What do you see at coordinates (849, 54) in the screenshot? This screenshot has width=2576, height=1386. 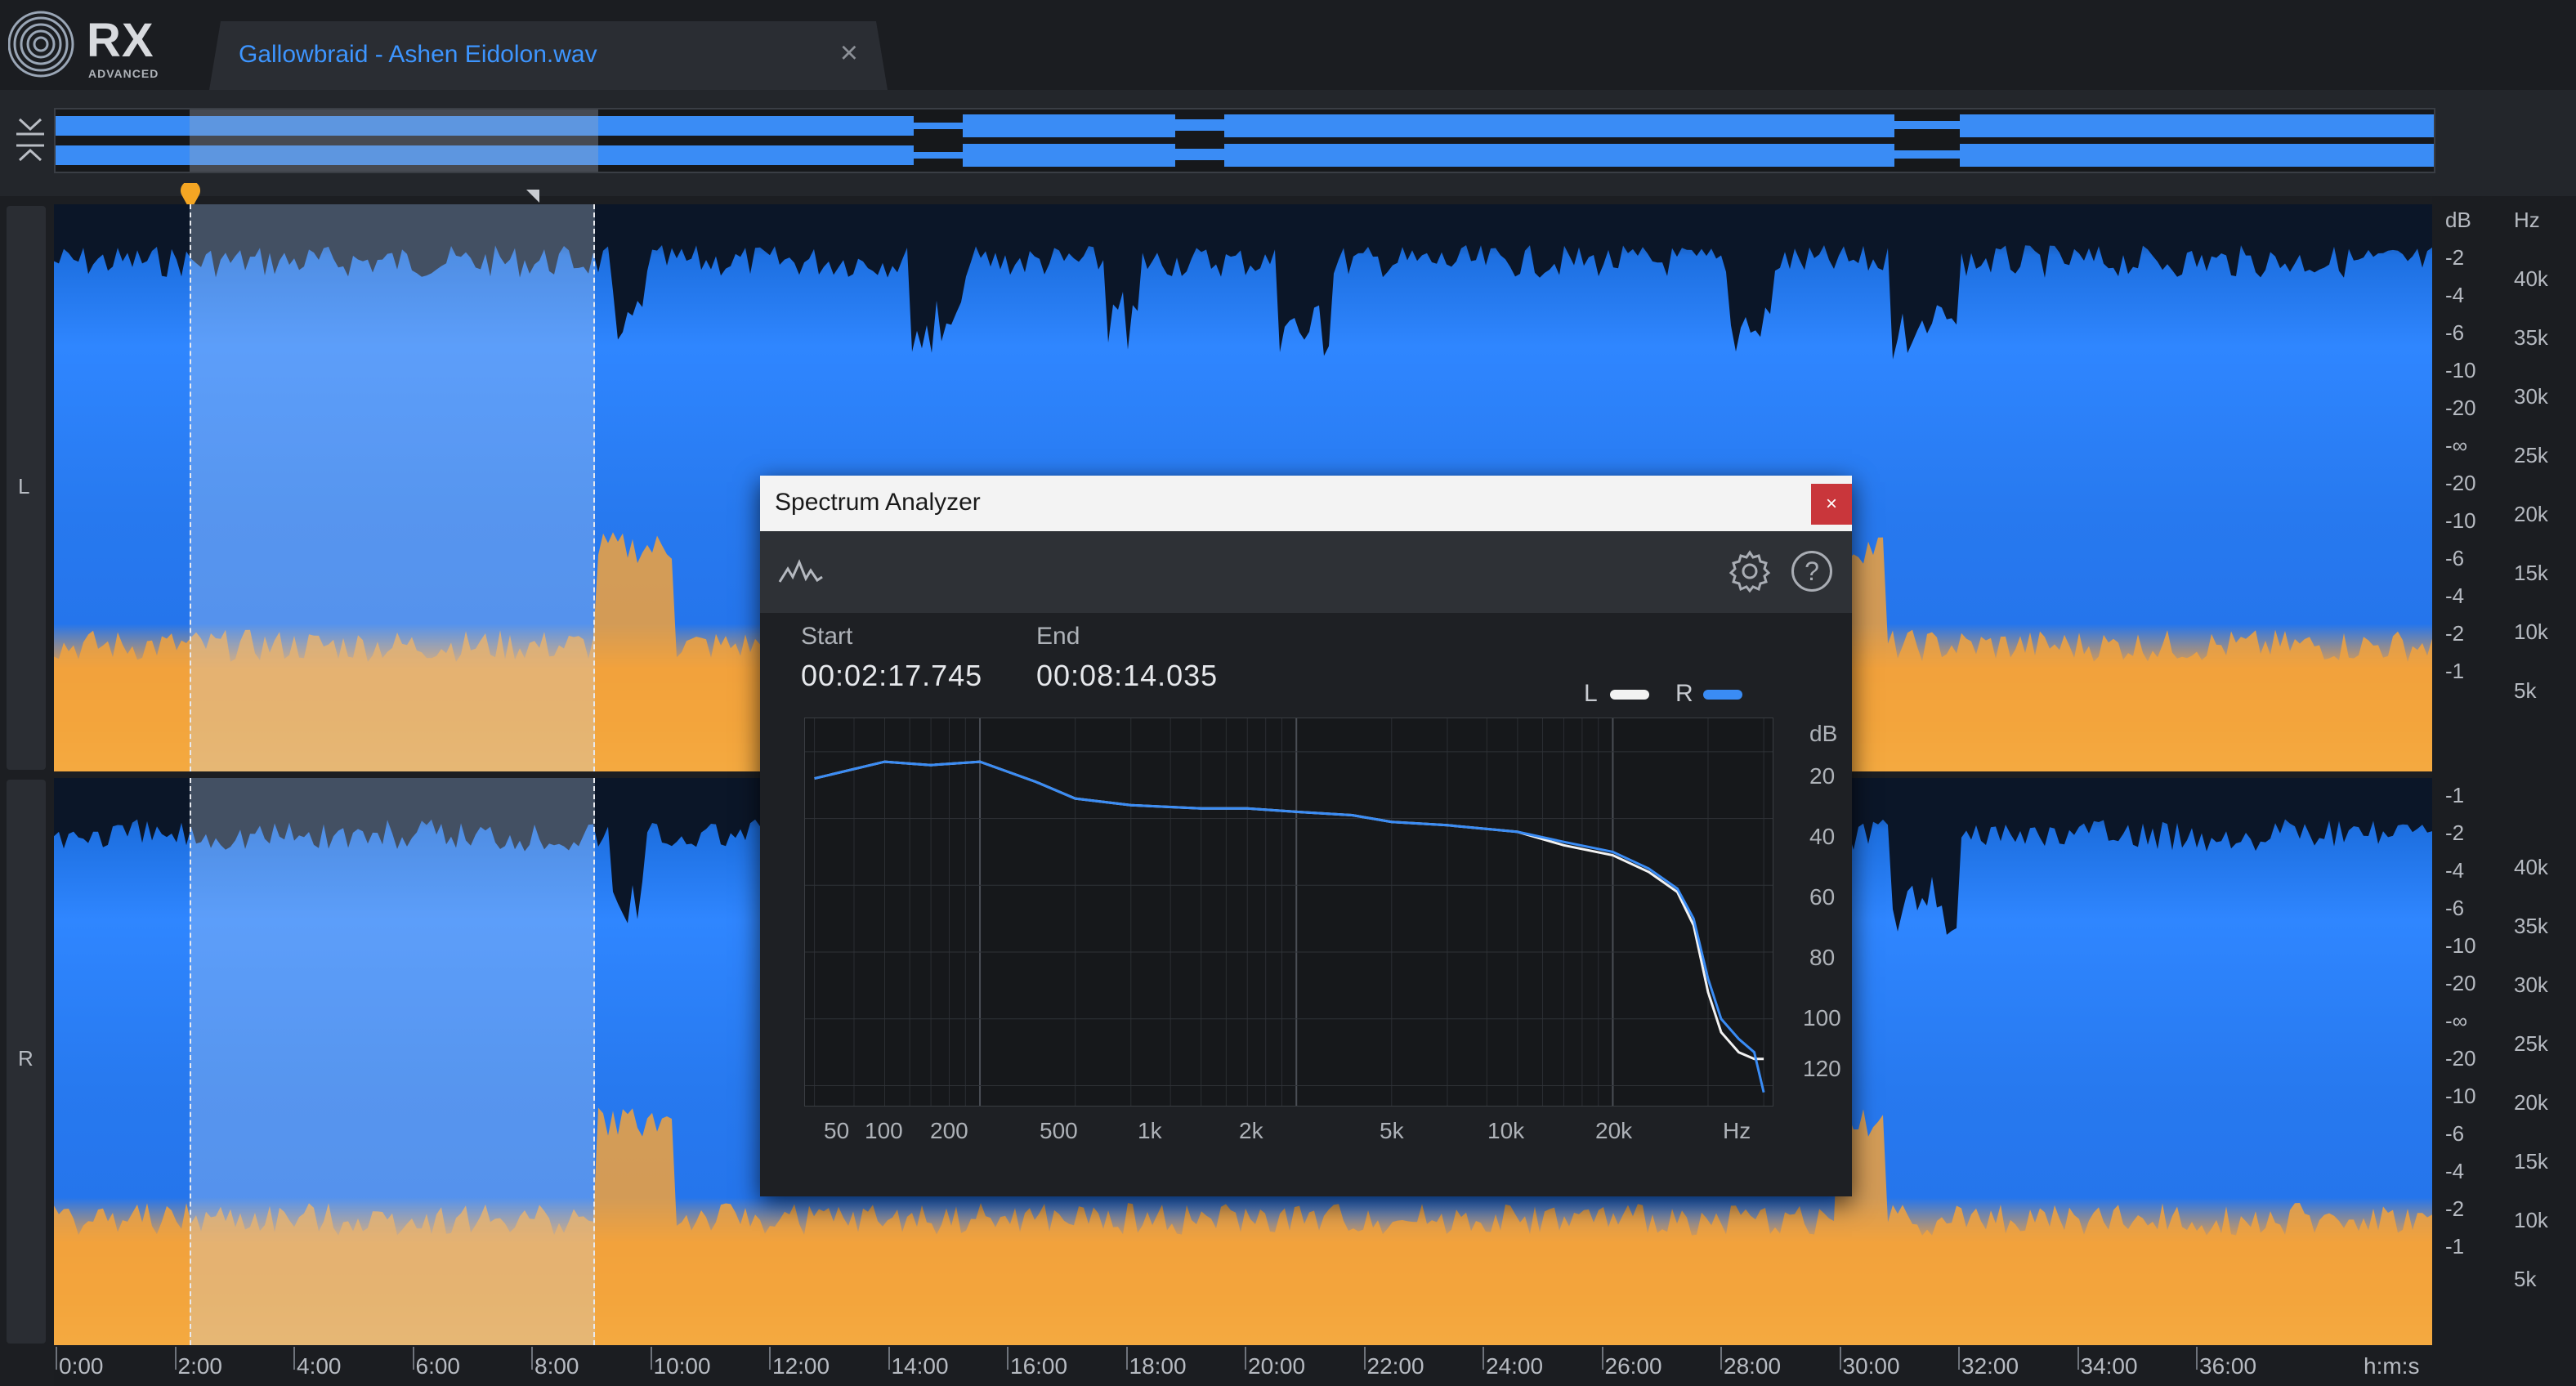 I see `tab-close-button: ×` at bounding box center [849, 54].